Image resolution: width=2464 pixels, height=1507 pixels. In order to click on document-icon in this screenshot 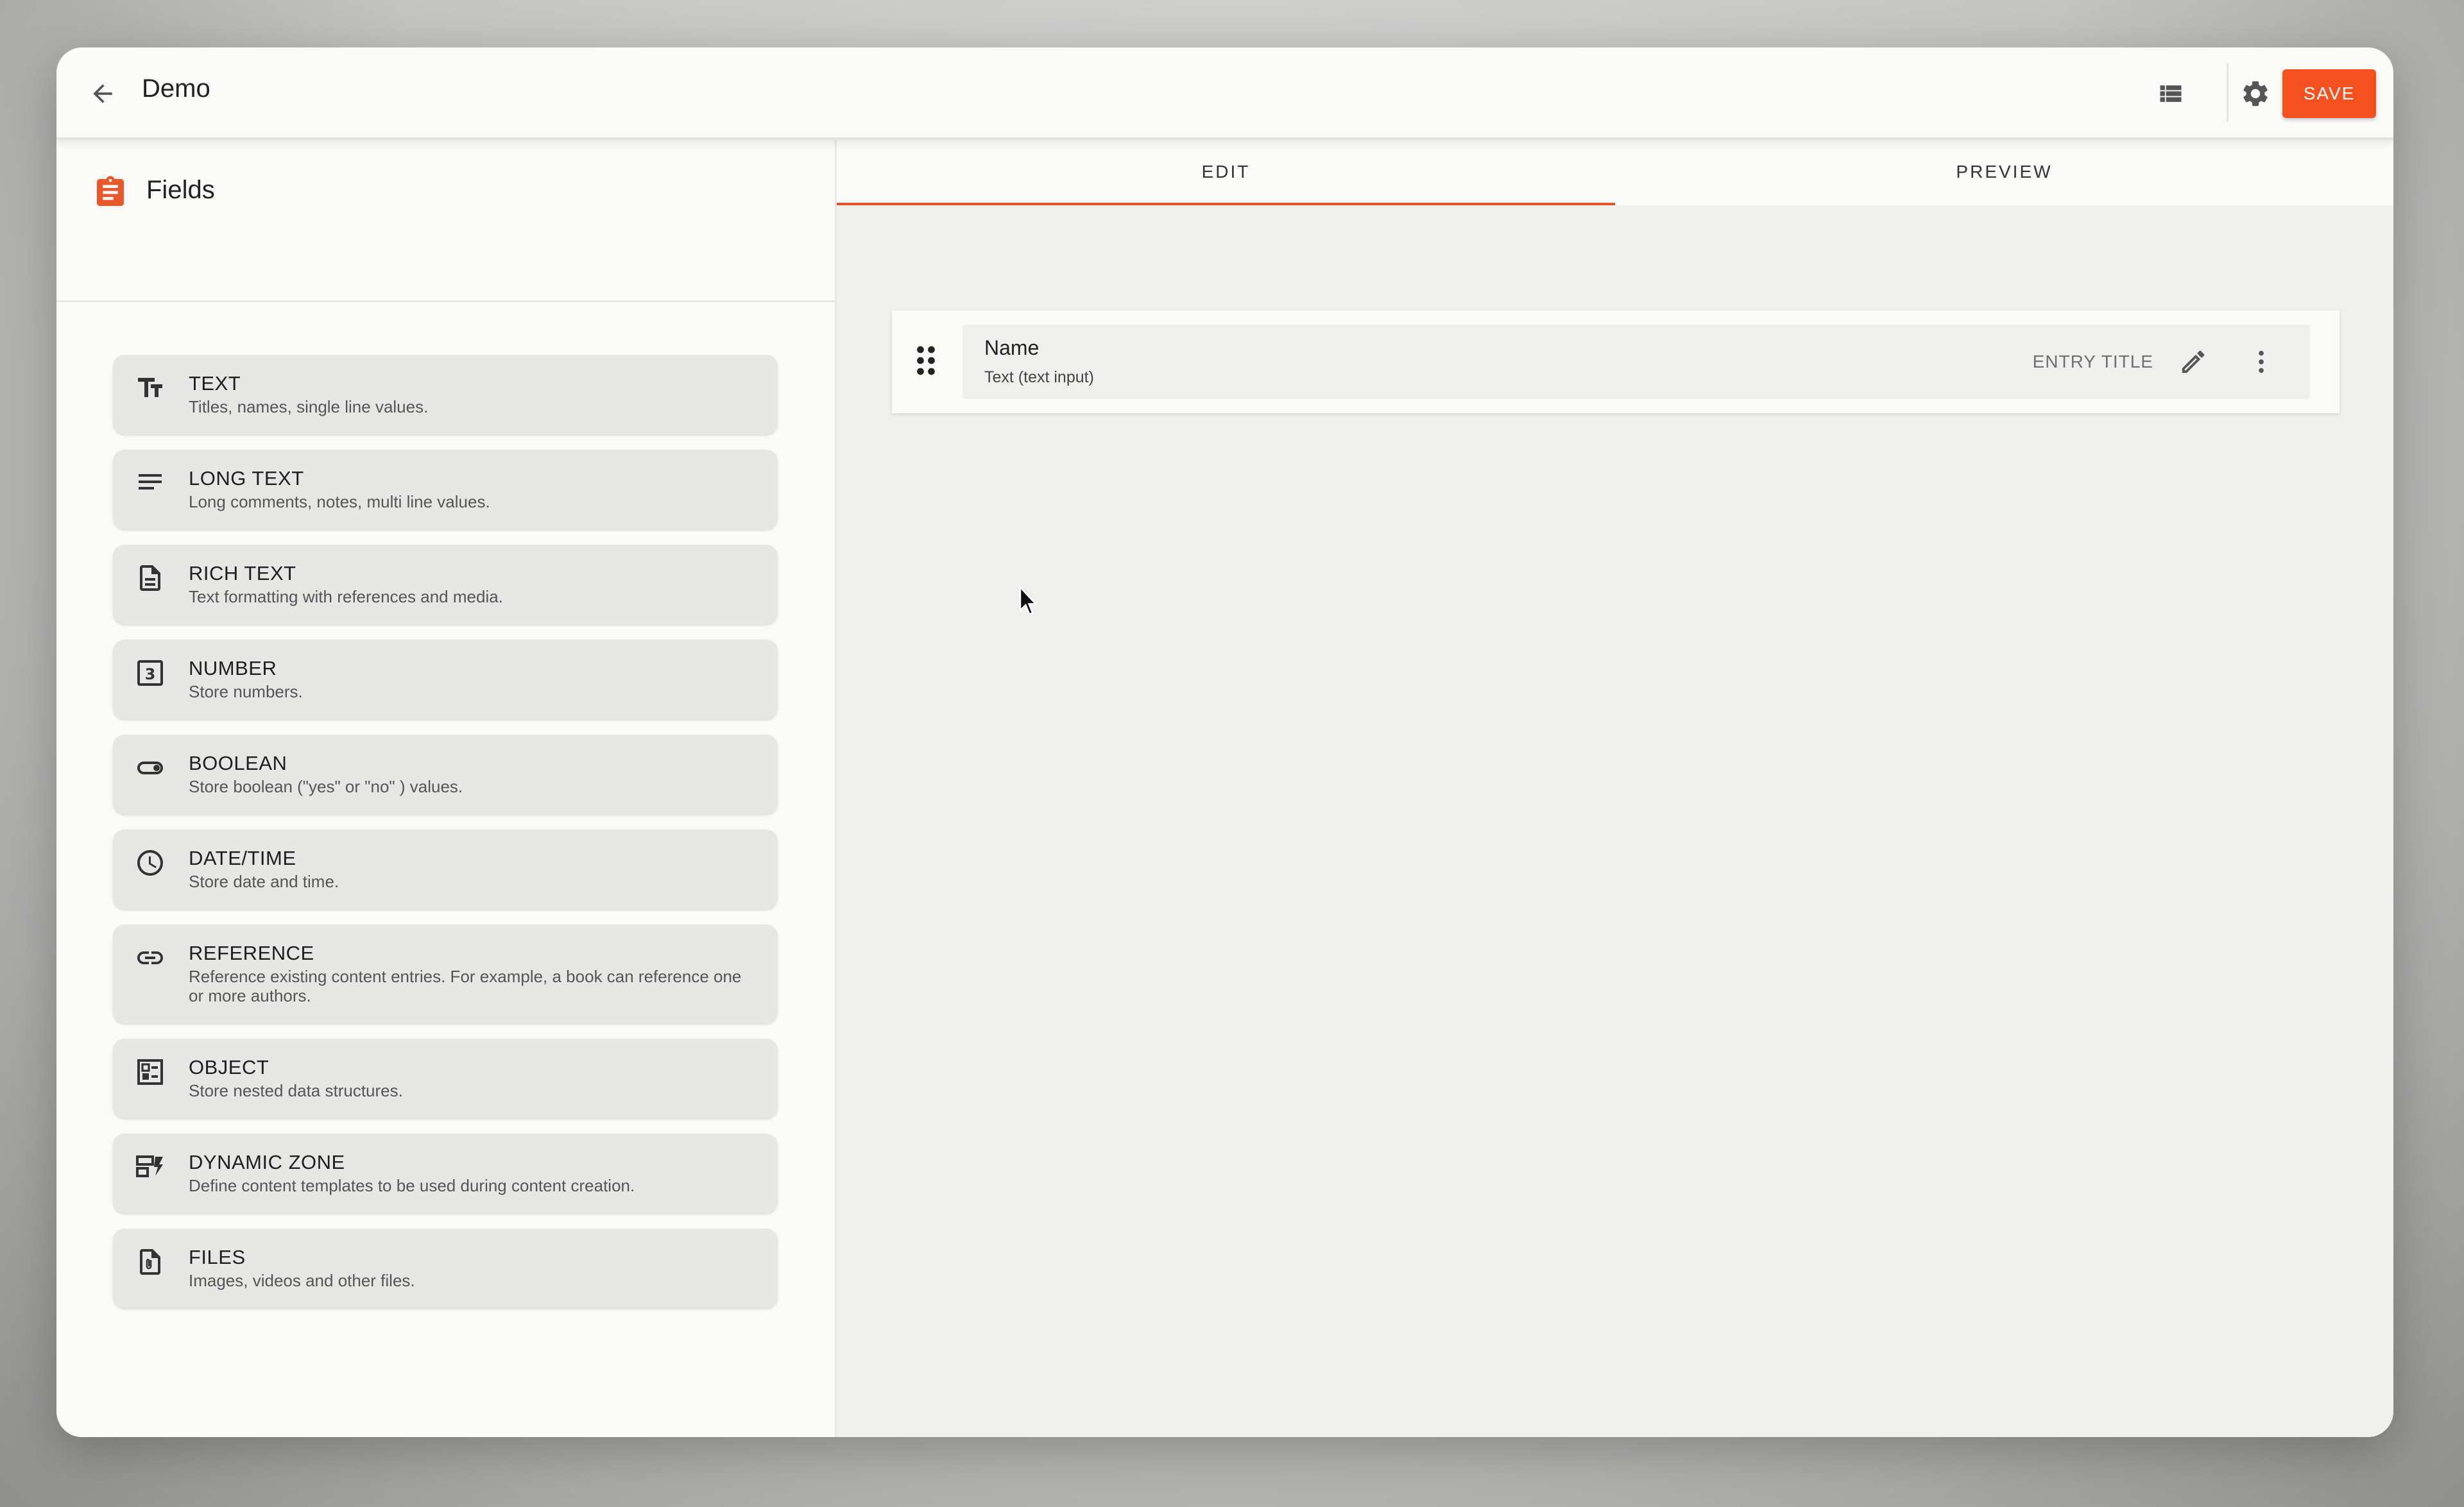, I will do `click(150, 578)`.